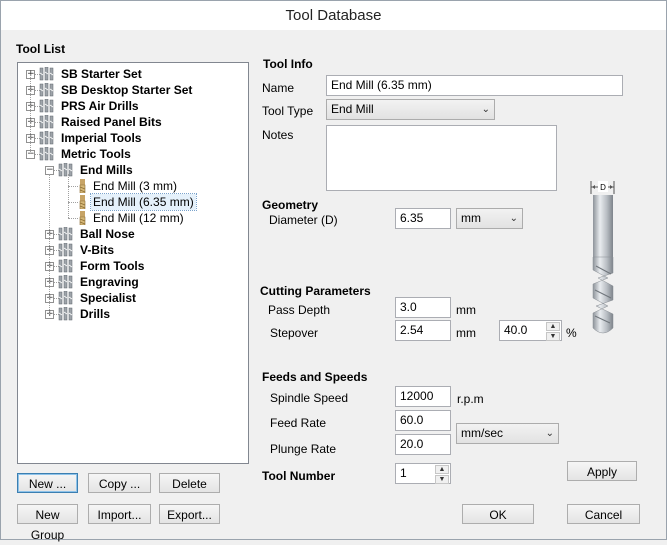 The width and height of the screenshot is (667, 545). Describe the element at coordinates (41, 49) in the screenshot. I see `tool-list-title: Tool List` at that location.